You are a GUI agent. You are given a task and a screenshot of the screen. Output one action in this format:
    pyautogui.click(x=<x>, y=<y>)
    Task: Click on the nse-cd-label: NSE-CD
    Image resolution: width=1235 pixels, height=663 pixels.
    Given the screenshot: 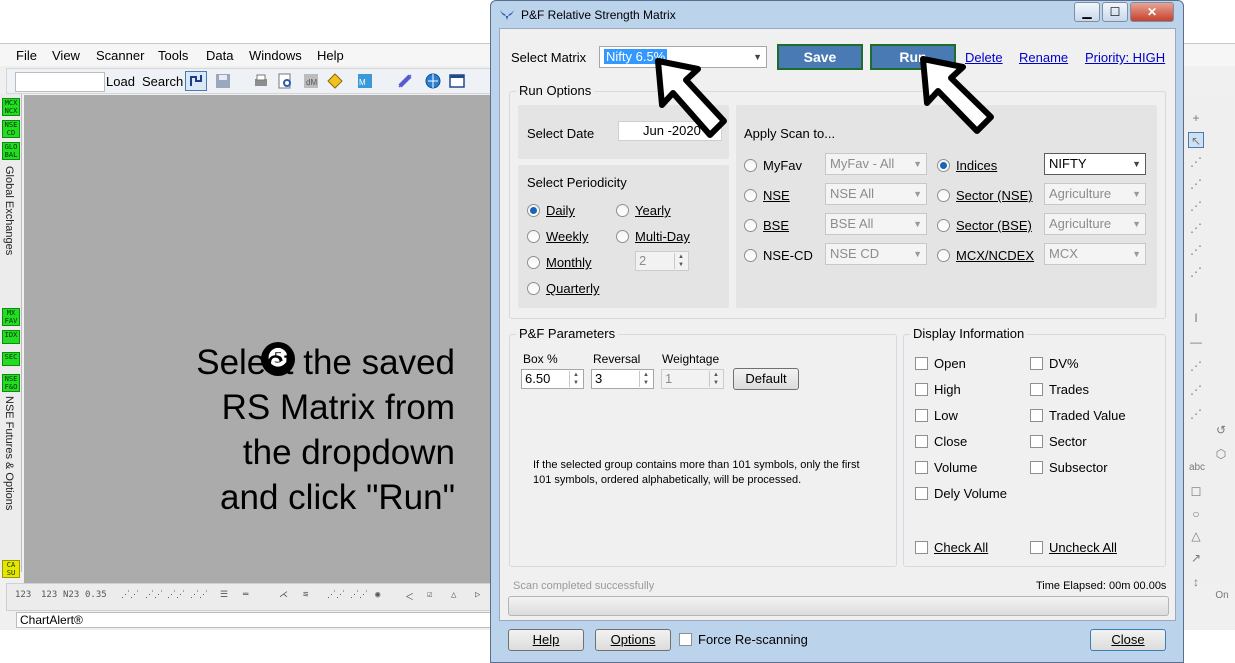 What is the action you would take?
    pyautogui.click(x=788, y=255)
    